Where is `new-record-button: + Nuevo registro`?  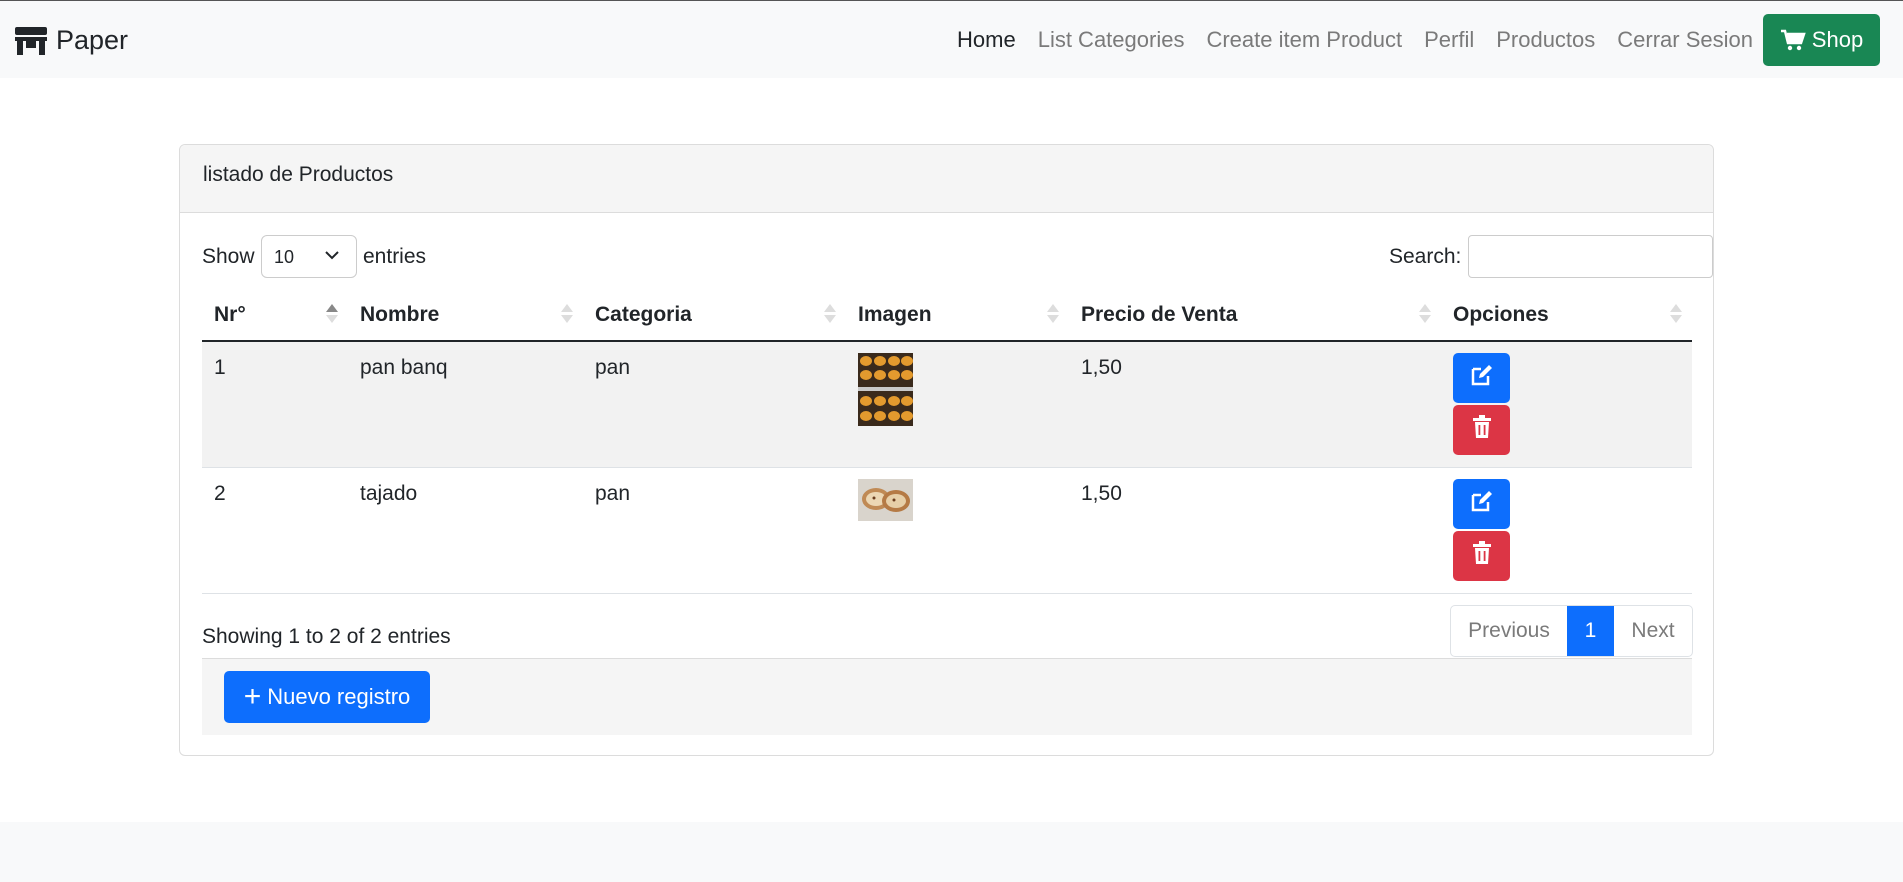
new-record-button: + Nuevo registro is located at coordinates (327, 697).